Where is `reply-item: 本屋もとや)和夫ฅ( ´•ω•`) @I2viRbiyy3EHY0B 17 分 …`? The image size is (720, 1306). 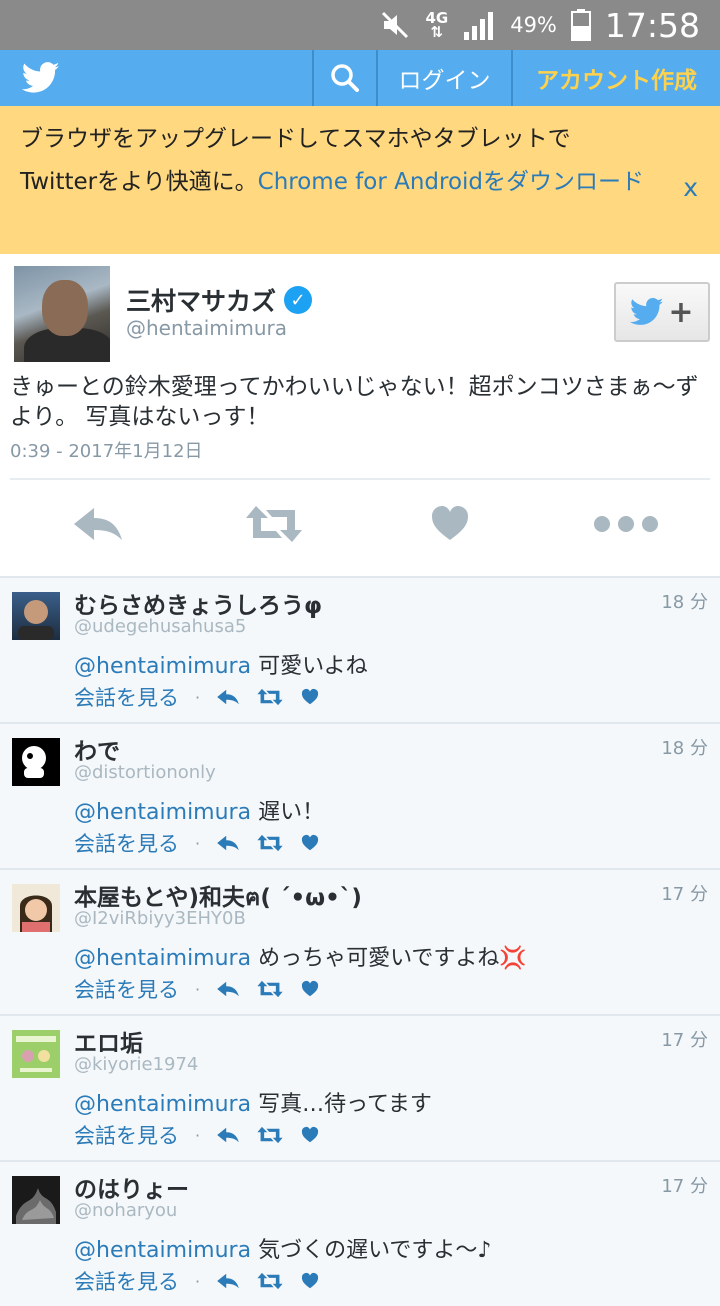
reply-item: 本屋もとや)和夫ฅ( ´•ω•`) @I2viRbiyy3EHY0B 17 分 … is located at coordinates (360, 941).